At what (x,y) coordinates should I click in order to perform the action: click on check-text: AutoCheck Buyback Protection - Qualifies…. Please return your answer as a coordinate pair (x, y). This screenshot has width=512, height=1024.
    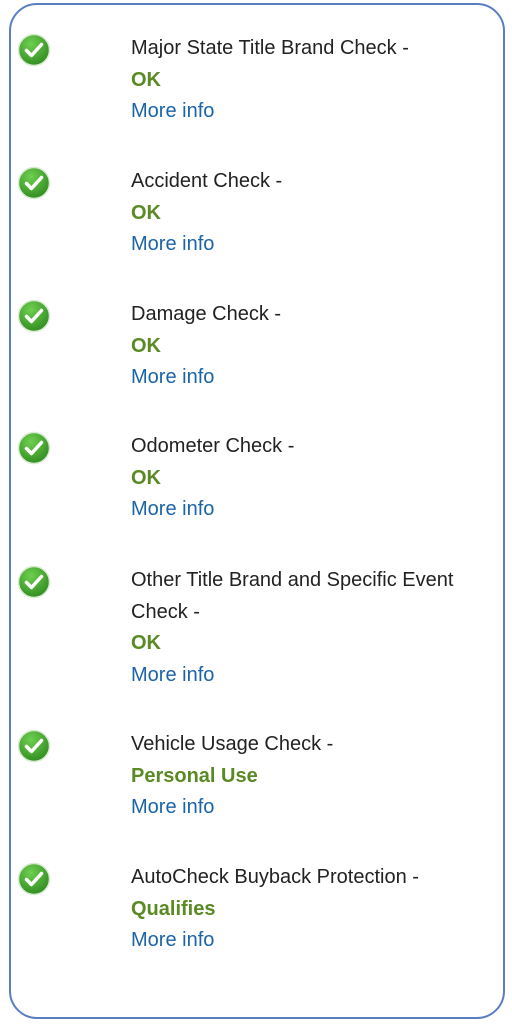
    Looking at the image, I should click on (306, 909).